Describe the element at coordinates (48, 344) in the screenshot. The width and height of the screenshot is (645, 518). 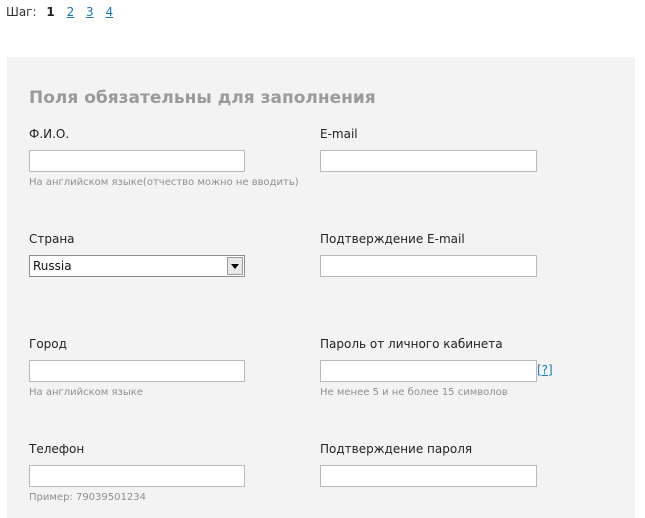
I see `city-label: Город` at that location.